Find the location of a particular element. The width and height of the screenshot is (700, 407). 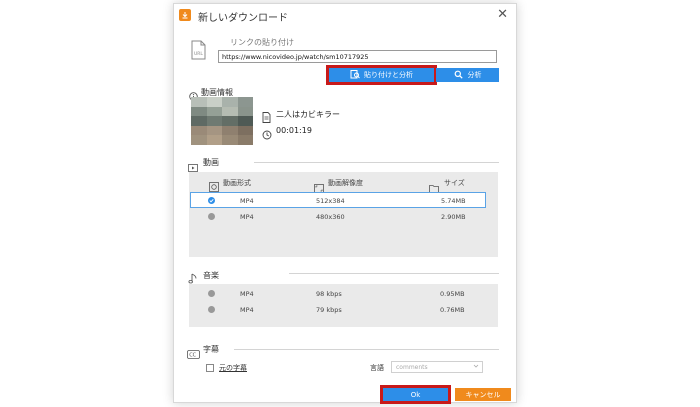

svg-text: URL is located at coordinates (198, 54).